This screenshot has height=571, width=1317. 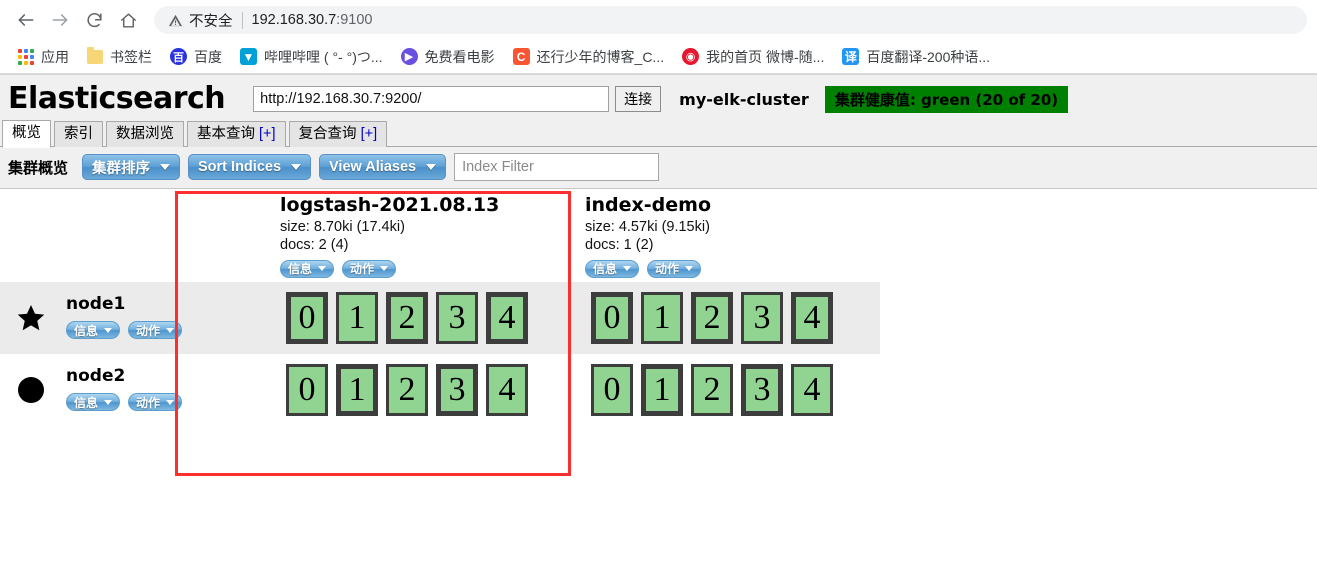 I want to click on star-icon, so click(x=31, y=318).